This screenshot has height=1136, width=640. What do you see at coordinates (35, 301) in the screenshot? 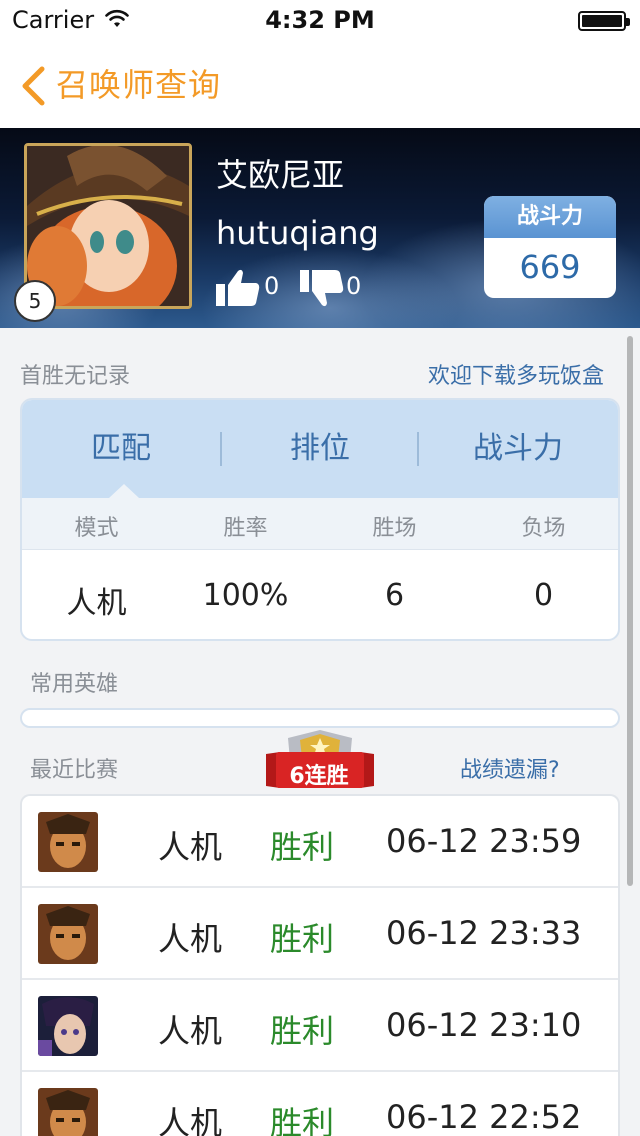
I see `level-badge: 5` at bounding box center [35, 301].